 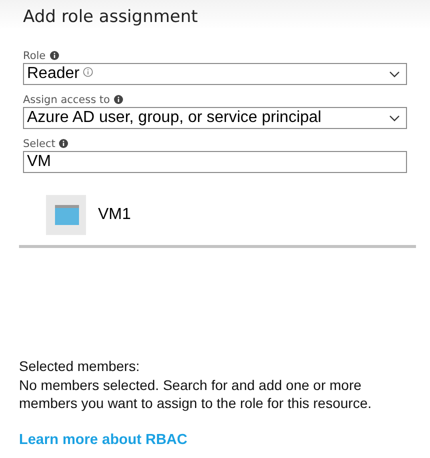 What do you see at coordinates (114, 215) in the screenshot?
I see `result-name: VM1` at bounding box center [114, 215].